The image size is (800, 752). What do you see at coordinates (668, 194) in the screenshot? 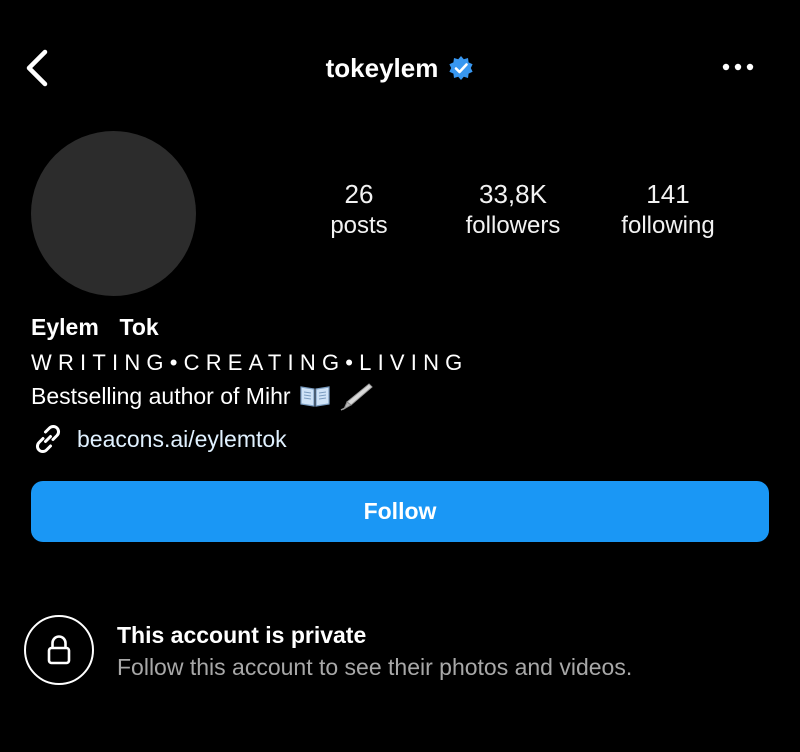
I see `stat-following-value: 141` at bounding box center [668, 194].